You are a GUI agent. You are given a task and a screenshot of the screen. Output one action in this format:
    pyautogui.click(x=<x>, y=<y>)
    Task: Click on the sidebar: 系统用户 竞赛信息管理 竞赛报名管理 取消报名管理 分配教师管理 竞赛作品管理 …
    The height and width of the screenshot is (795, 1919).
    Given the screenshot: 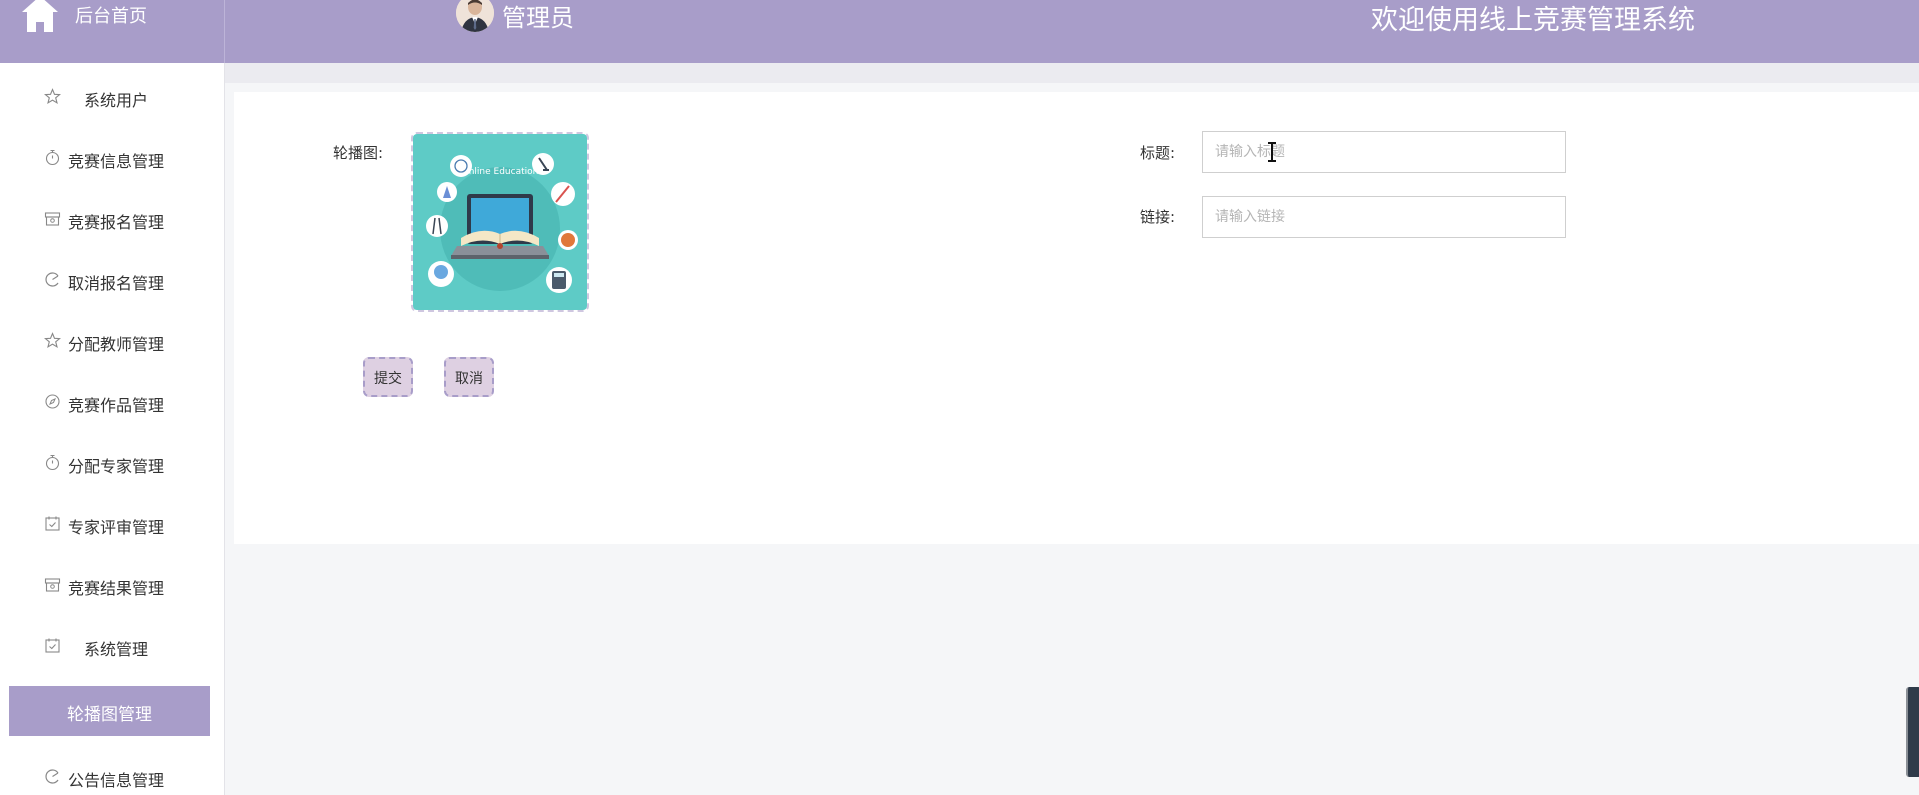 What is the action you would take?
    pyautogui.click(x=112, y=429)
    